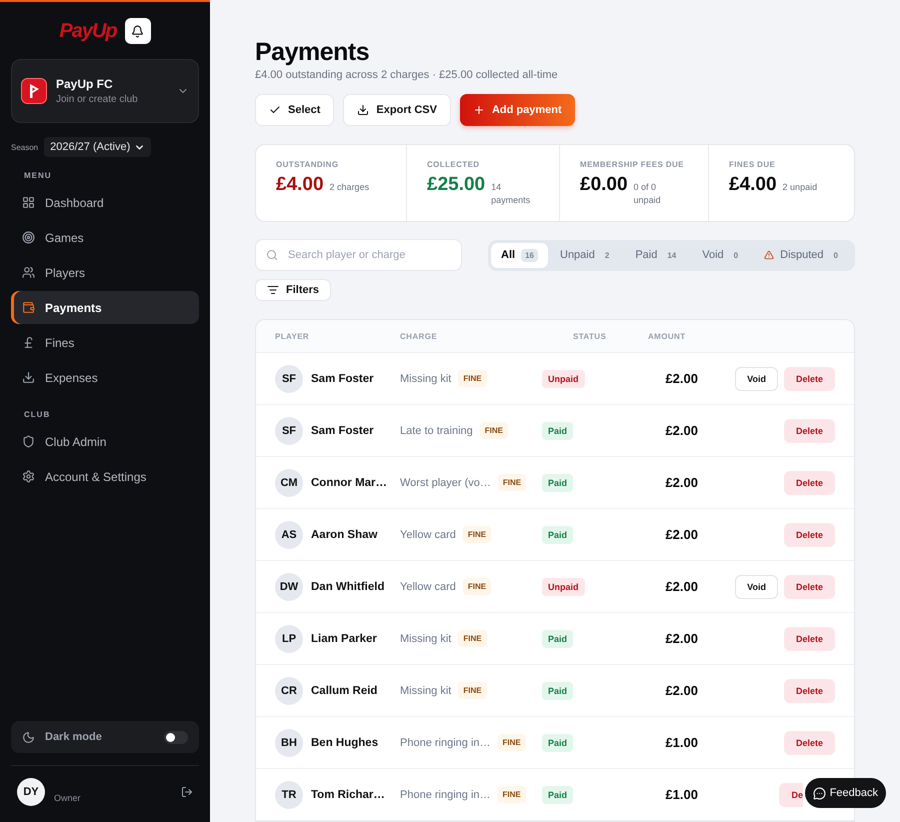  What do you see at coordinates (800, 187) in the screenshot?
I see `stat-note: 2 unpaid` at bounding box center [800, 187].